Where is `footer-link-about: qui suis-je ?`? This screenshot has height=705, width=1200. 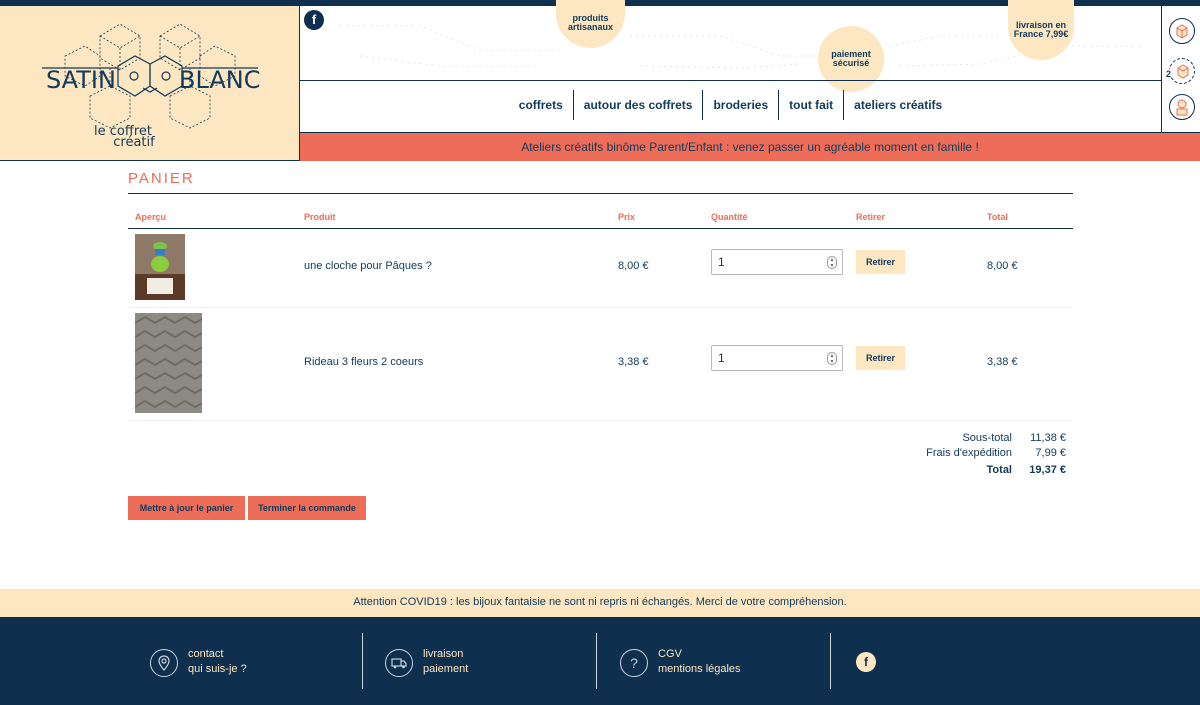 footer-link-about: qui suis-je ? is located at coordinates (217, 669).